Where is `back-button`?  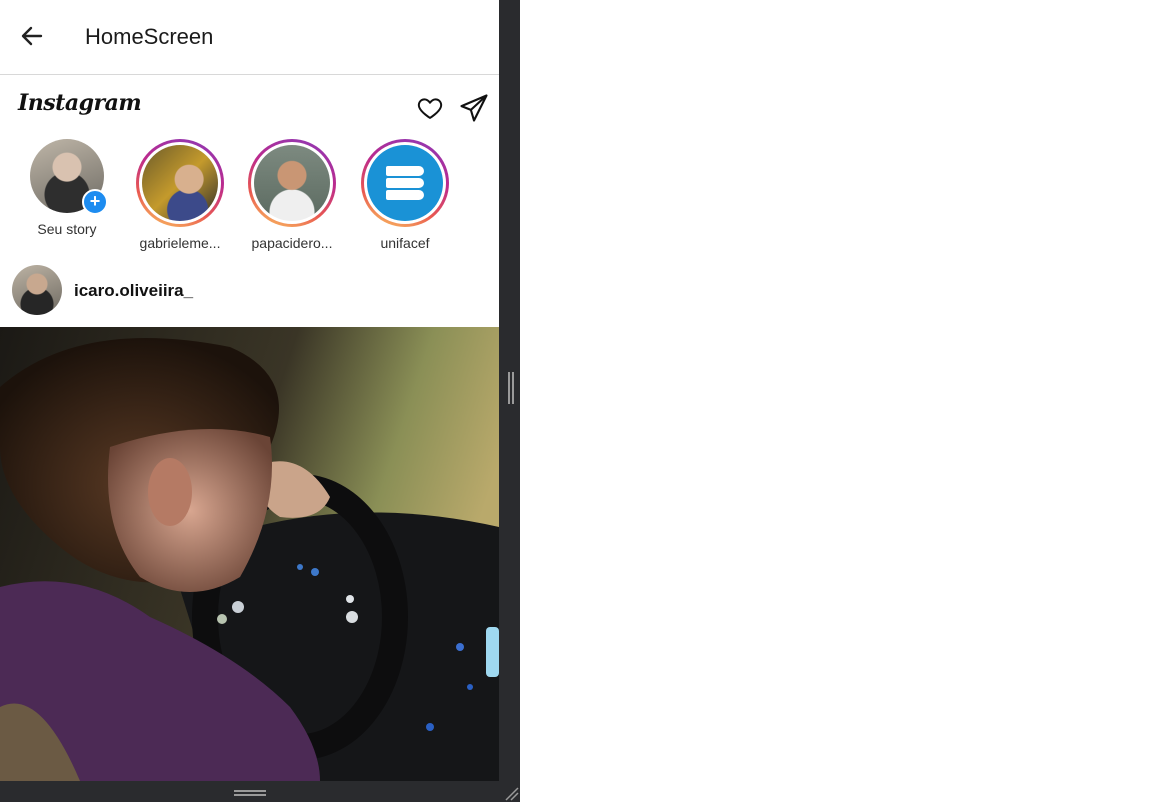 back-button is located at coordinates (32, 36).